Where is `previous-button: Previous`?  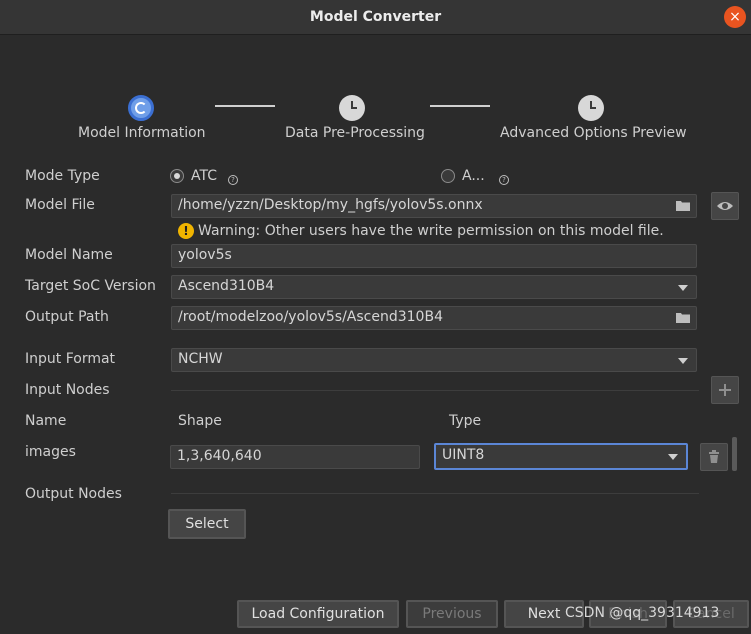
previous-button: Previous is located at coordinates (452, 614).